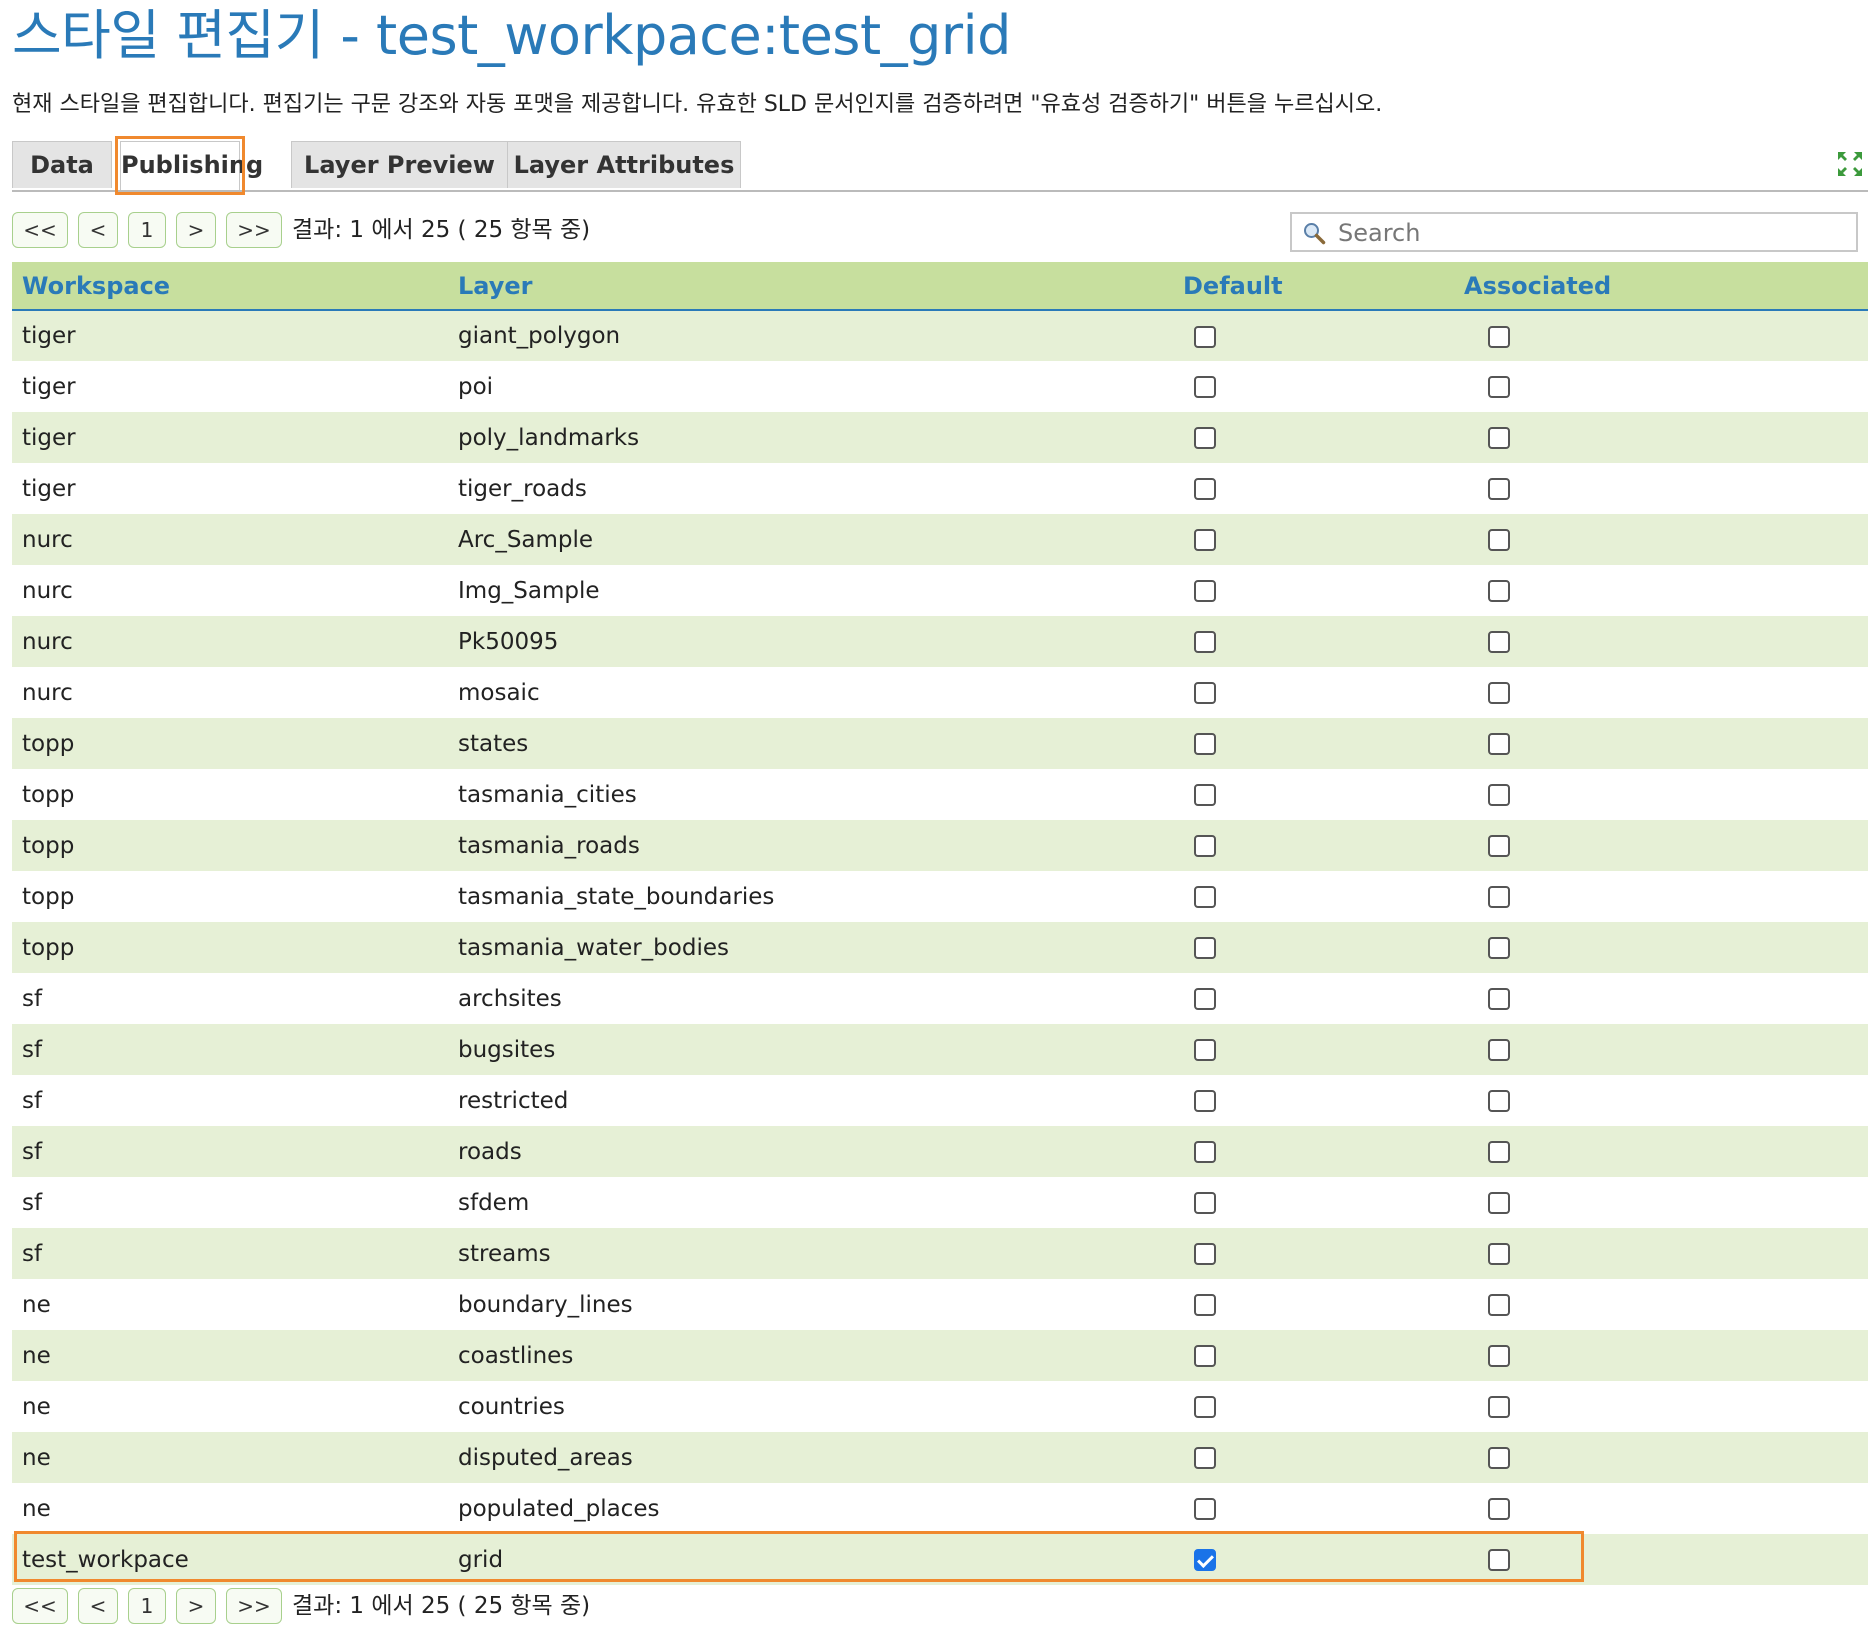 This screenshot has width=1870, height=1628. I want to click on table-header-row: Workspace Layer Default Associated, so click(940, 286).